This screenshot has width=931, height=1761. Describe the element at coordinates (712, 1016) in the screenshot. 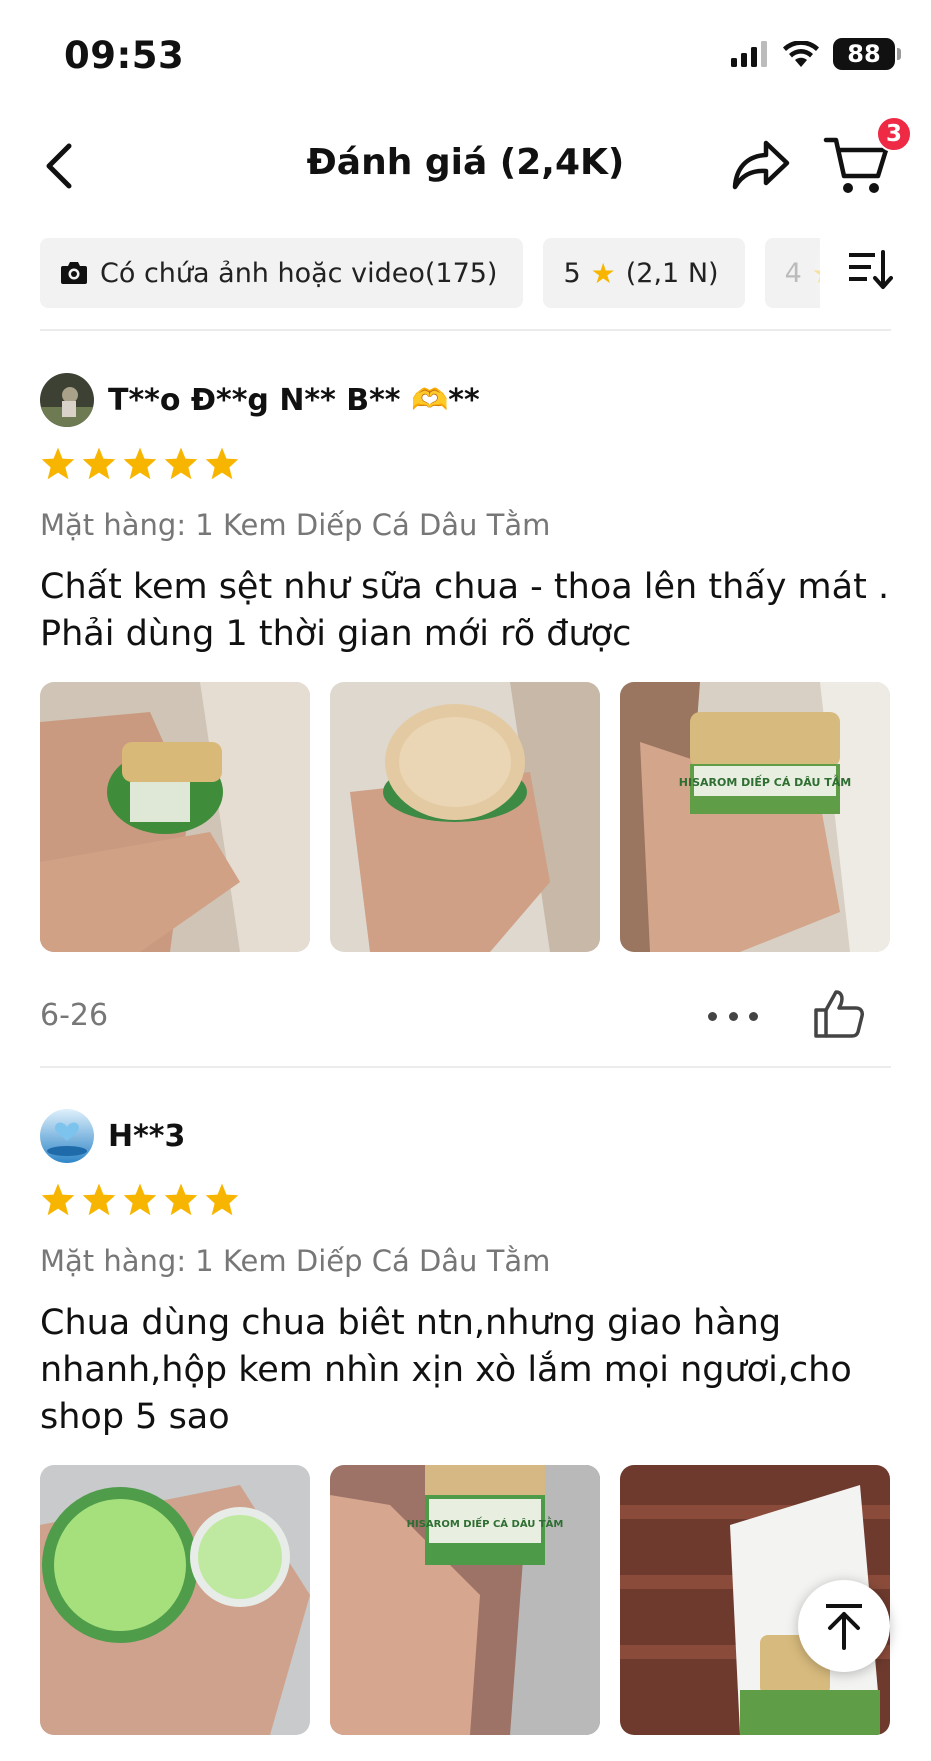

I see `more-dots-icon` at that location.